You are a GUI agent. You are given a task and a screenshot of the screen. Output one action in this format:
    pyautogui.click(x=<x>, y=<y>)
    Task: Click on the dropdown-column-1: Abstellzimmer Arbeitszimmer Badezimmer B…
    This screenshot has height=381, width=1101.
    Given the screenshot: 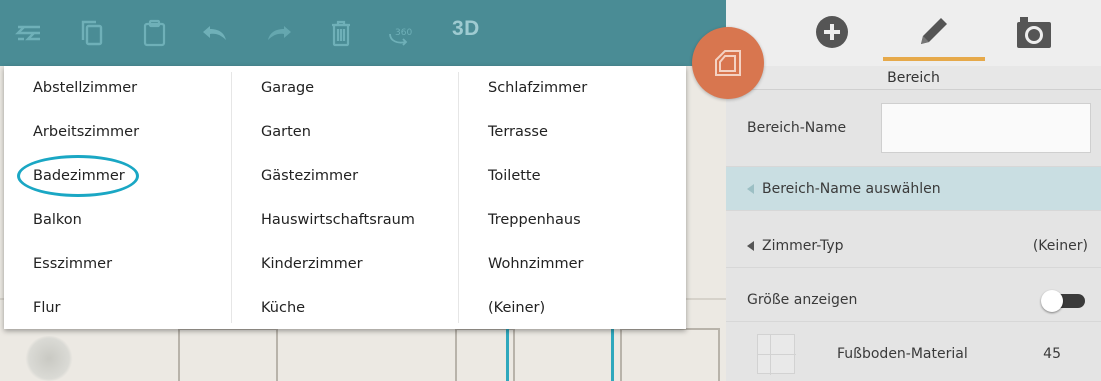 What is the action you would take?
    pyautogui.click(x=118, y=197)
    